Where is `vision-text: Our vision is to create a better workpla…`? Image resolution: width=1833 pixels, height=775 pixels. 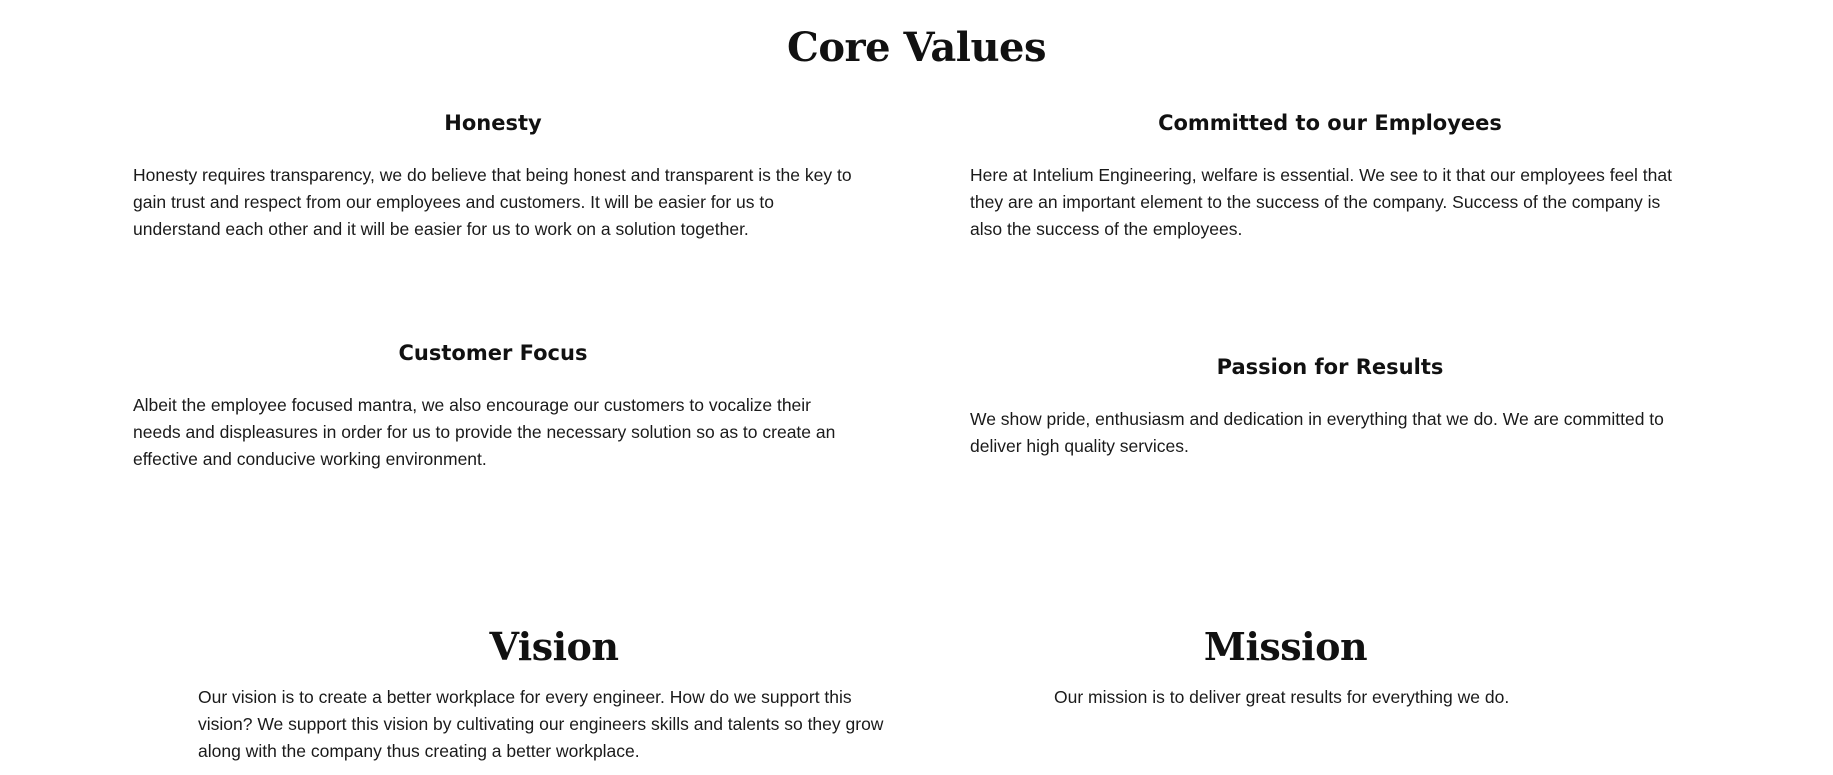 vision-text: Our vision is to create a better workpla… is located at coordinates (541, 724).